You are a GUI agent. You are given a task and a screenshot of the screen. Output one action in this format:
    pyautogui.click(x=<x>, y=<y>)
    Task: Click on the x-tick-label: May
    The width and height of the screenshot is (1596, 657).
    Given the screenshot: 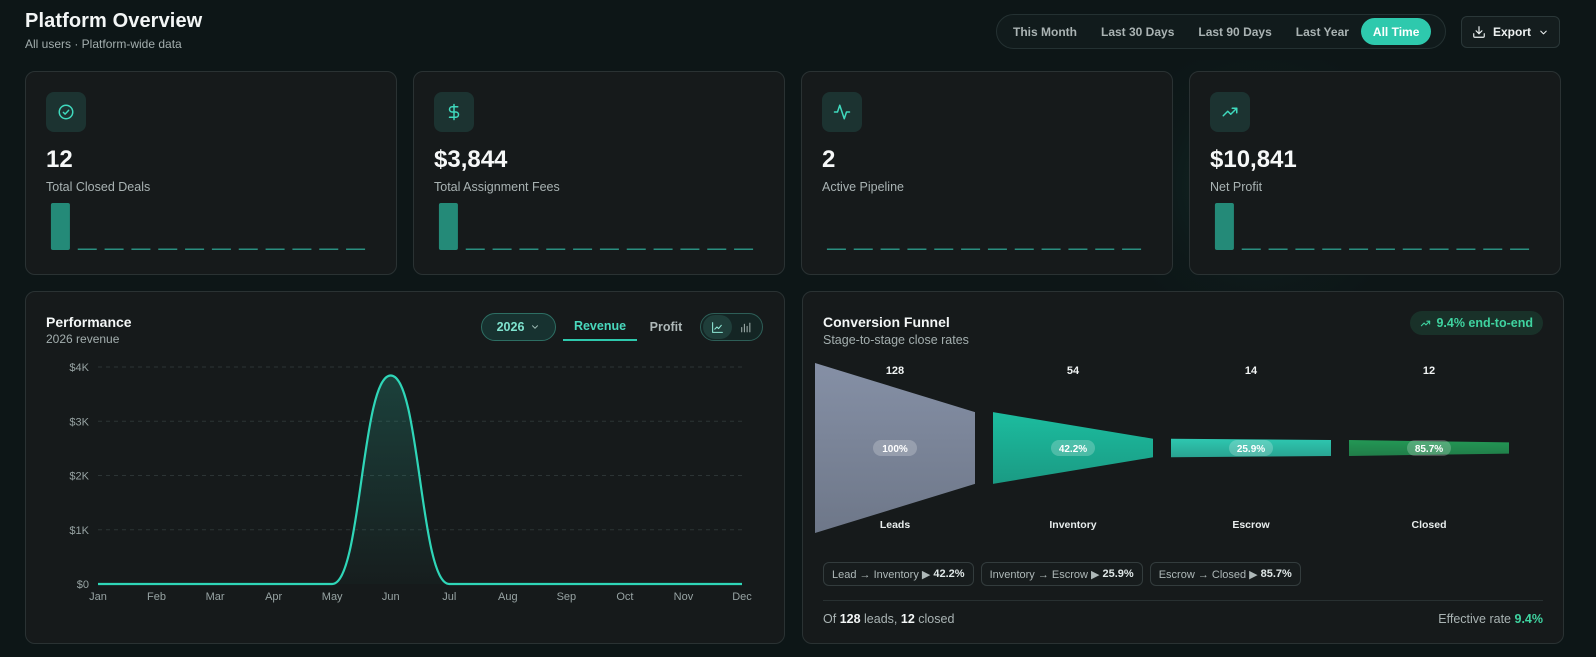 What is the action you would take?
    pyautogui.click(x=332, y=597)
    